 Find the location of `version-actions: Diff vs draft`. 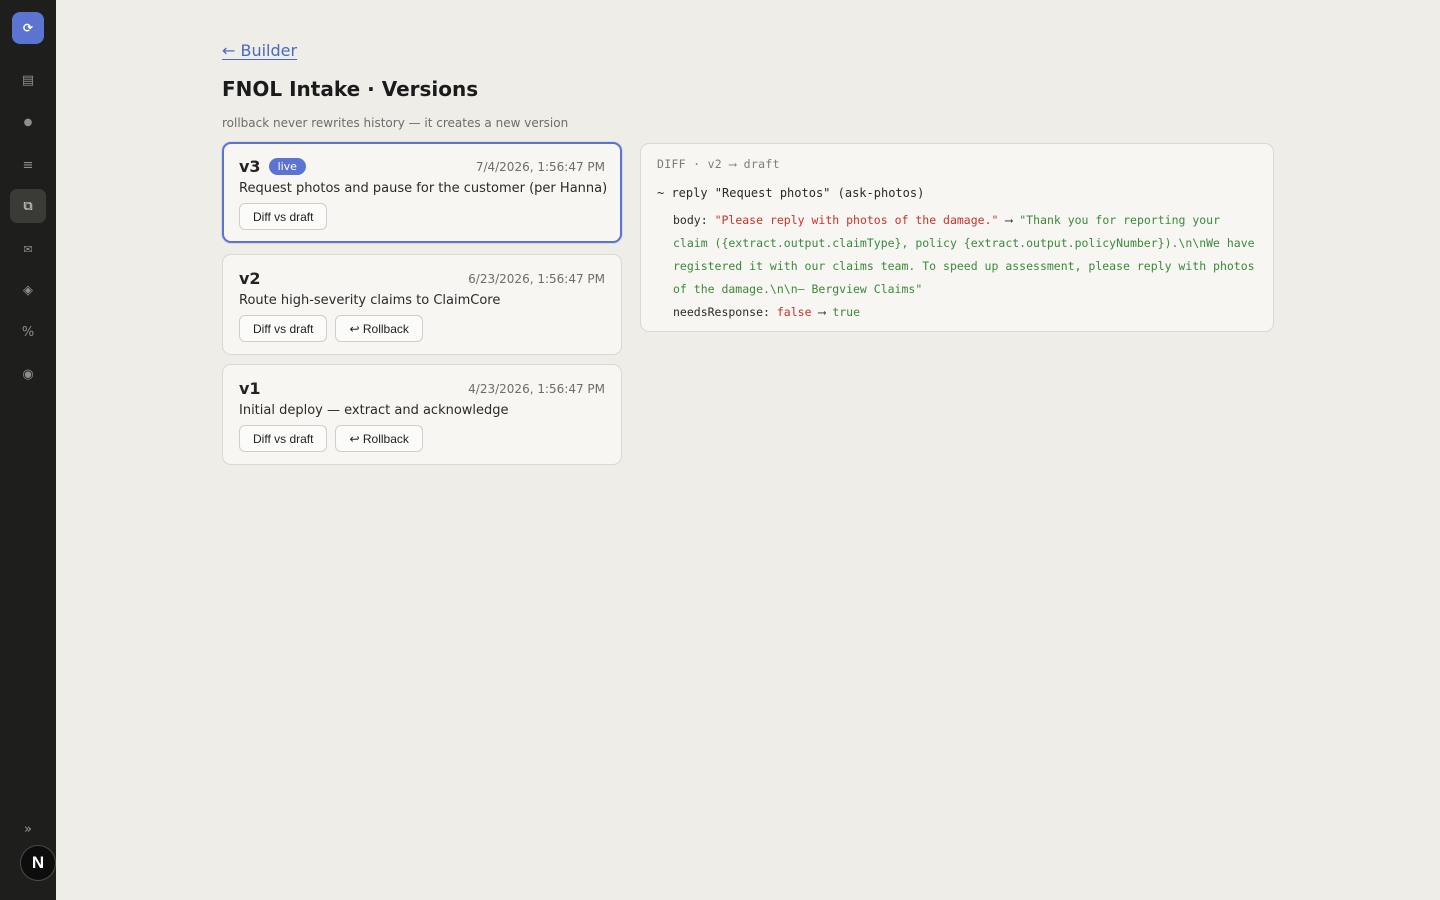

version-actions: Diff vs draft is located at coordinates (283, 216).